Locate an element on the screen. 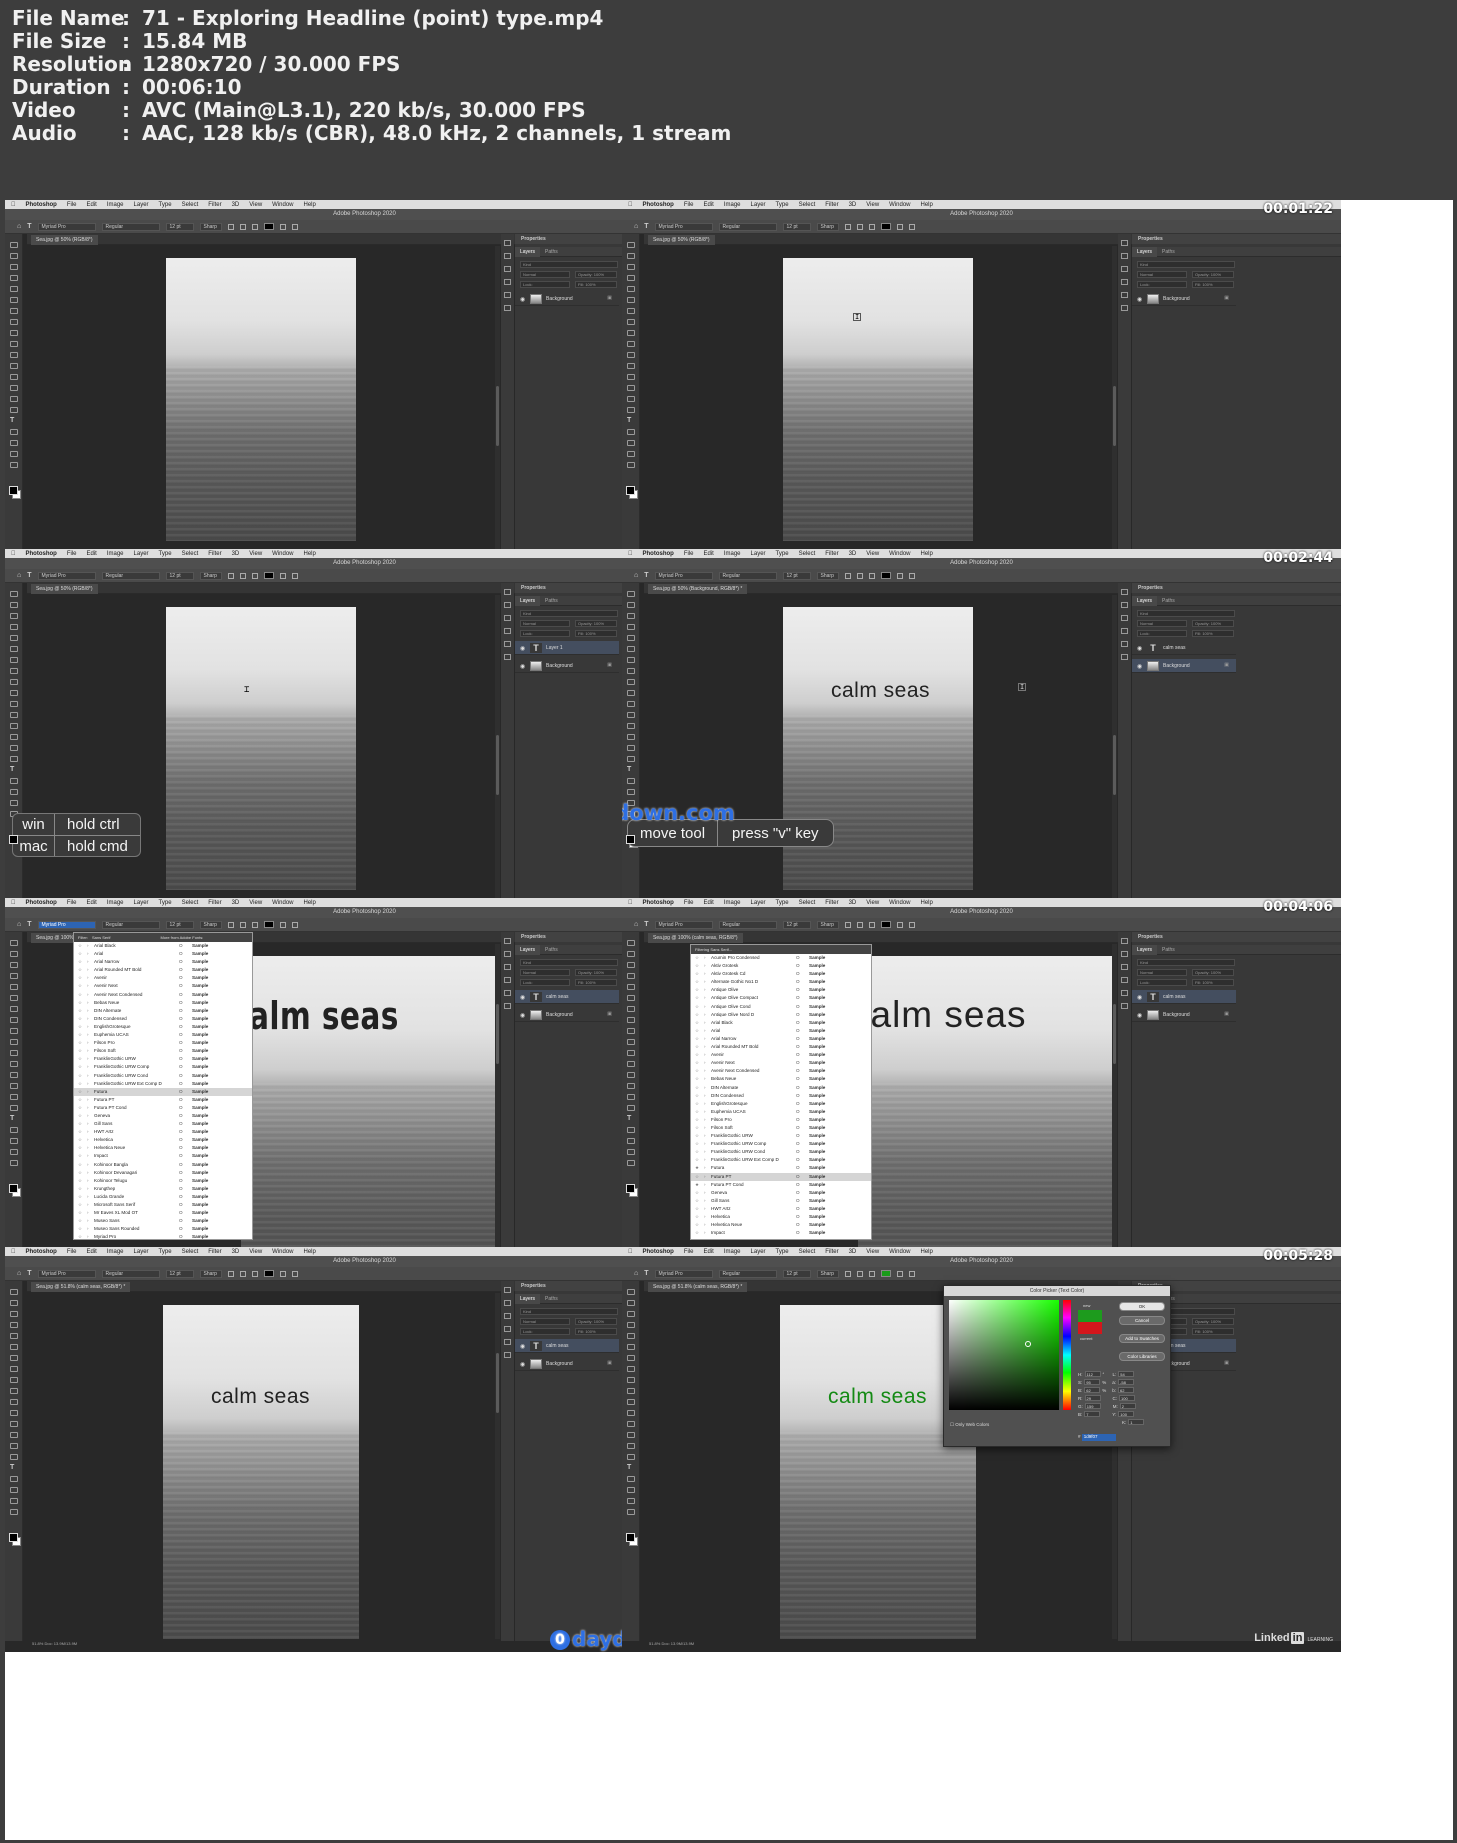 This screenshot has height=1843, width=1457. value-input: 54 is located at coordinates (1126, 1374).